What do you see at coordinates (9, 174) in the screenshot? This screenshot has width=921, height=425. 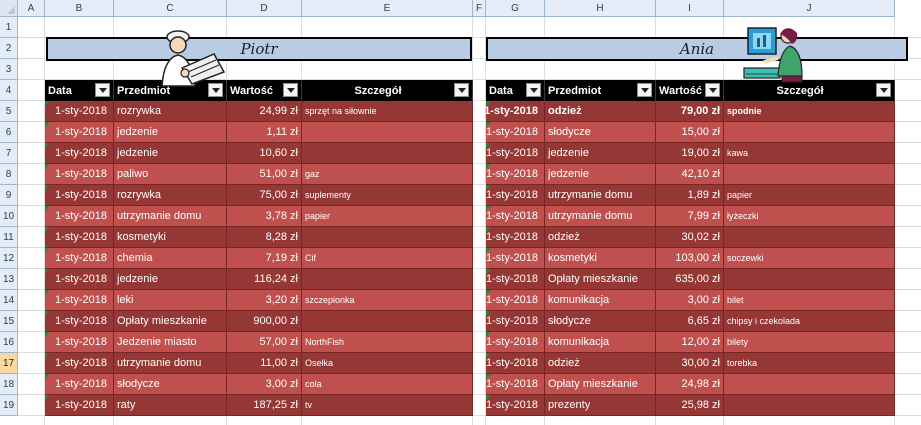 I see `row-header-8: 8` at bounding box center [9, 174].